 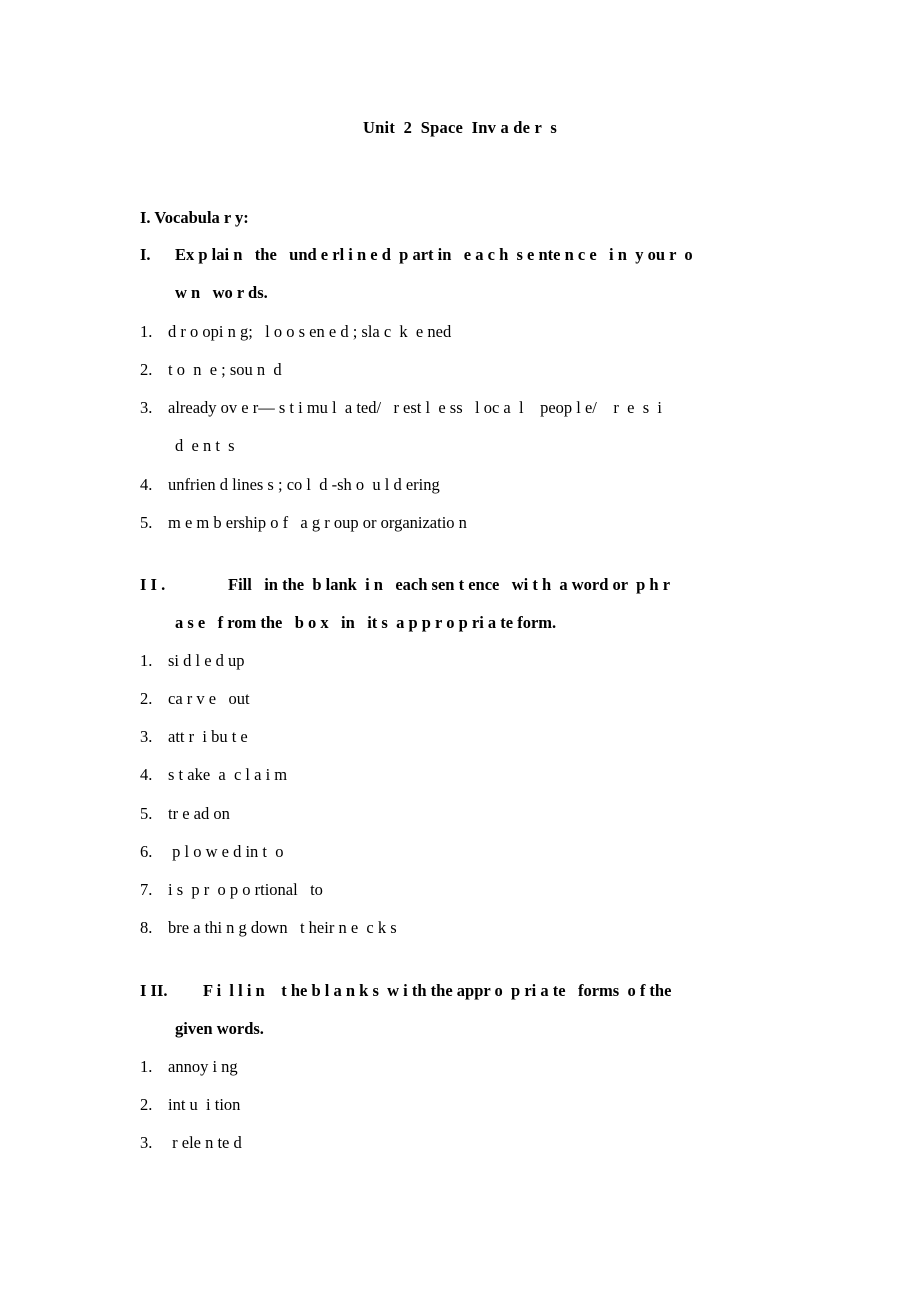 I want to click on list-item-text: bre a thi n g down t heir n e c k s, so click(x=282, y=927).